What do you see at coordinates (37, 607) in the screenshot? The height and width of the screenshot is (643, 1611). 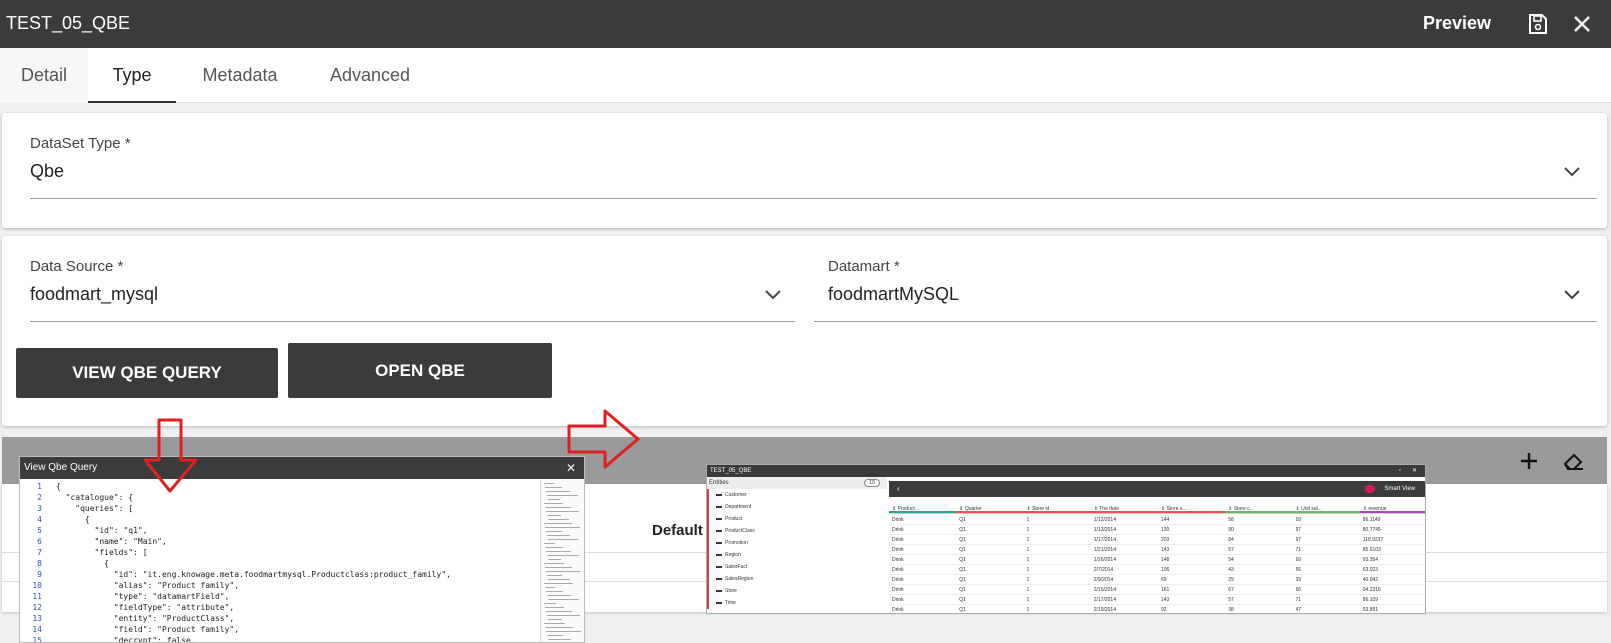 I see `line-number: 12` at bounding box center [37, 607].